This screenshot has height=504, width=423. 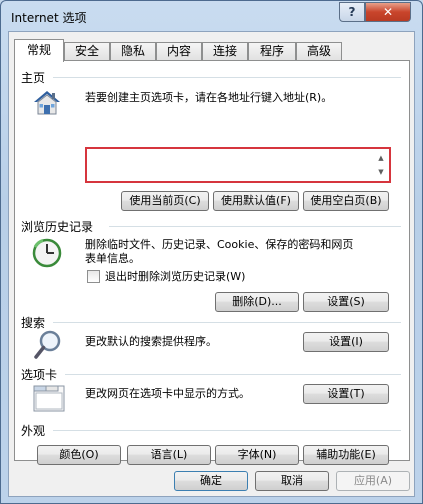 What do you see at coordinates (227, 322) in the screenshot?
I see `search-divider` at bounding box center [227, 322].